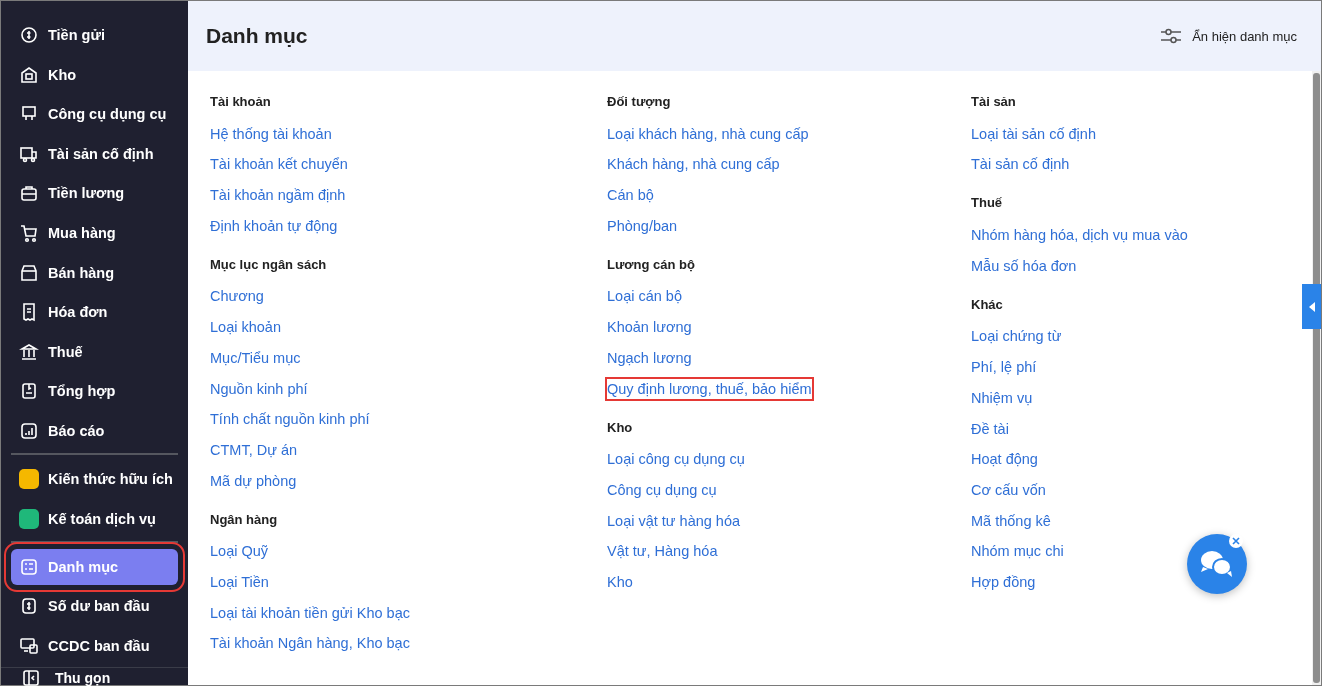 The image size is (1322, 686). I want to click on section-title: Tài khoản, so click(241, 102).